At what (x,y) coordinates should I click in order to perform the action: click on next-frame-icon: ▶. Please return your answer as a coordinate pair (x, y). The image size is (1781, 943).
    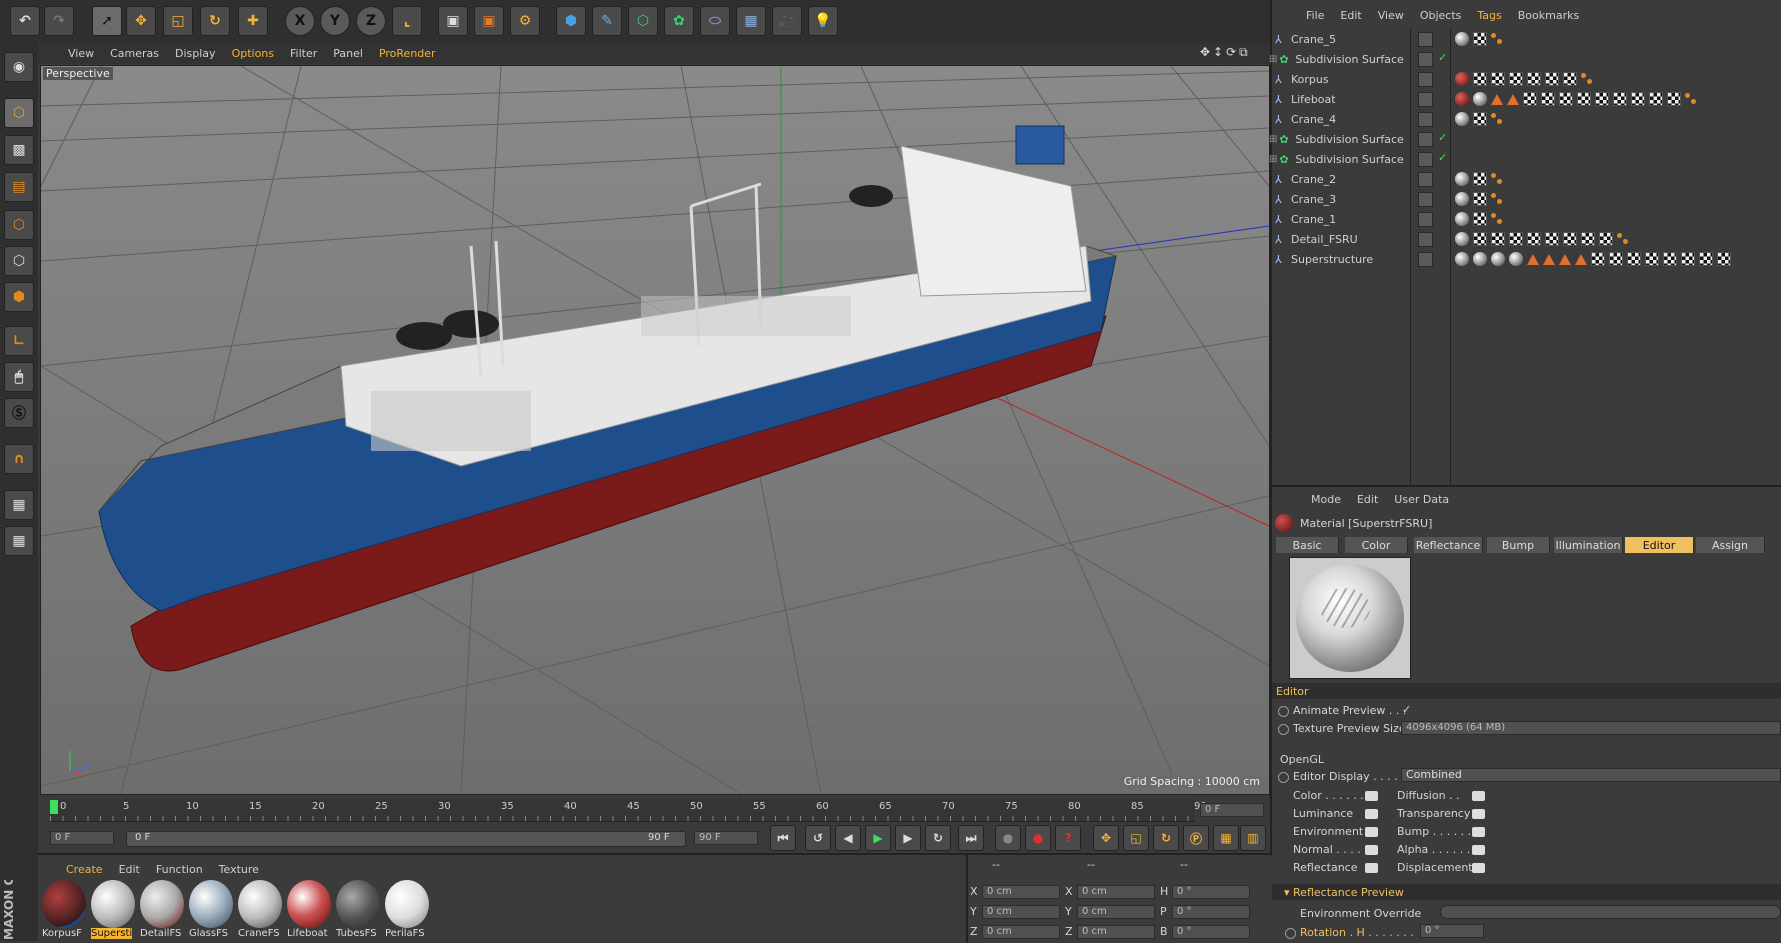
    Looking at the image, I should click on (908, 838).